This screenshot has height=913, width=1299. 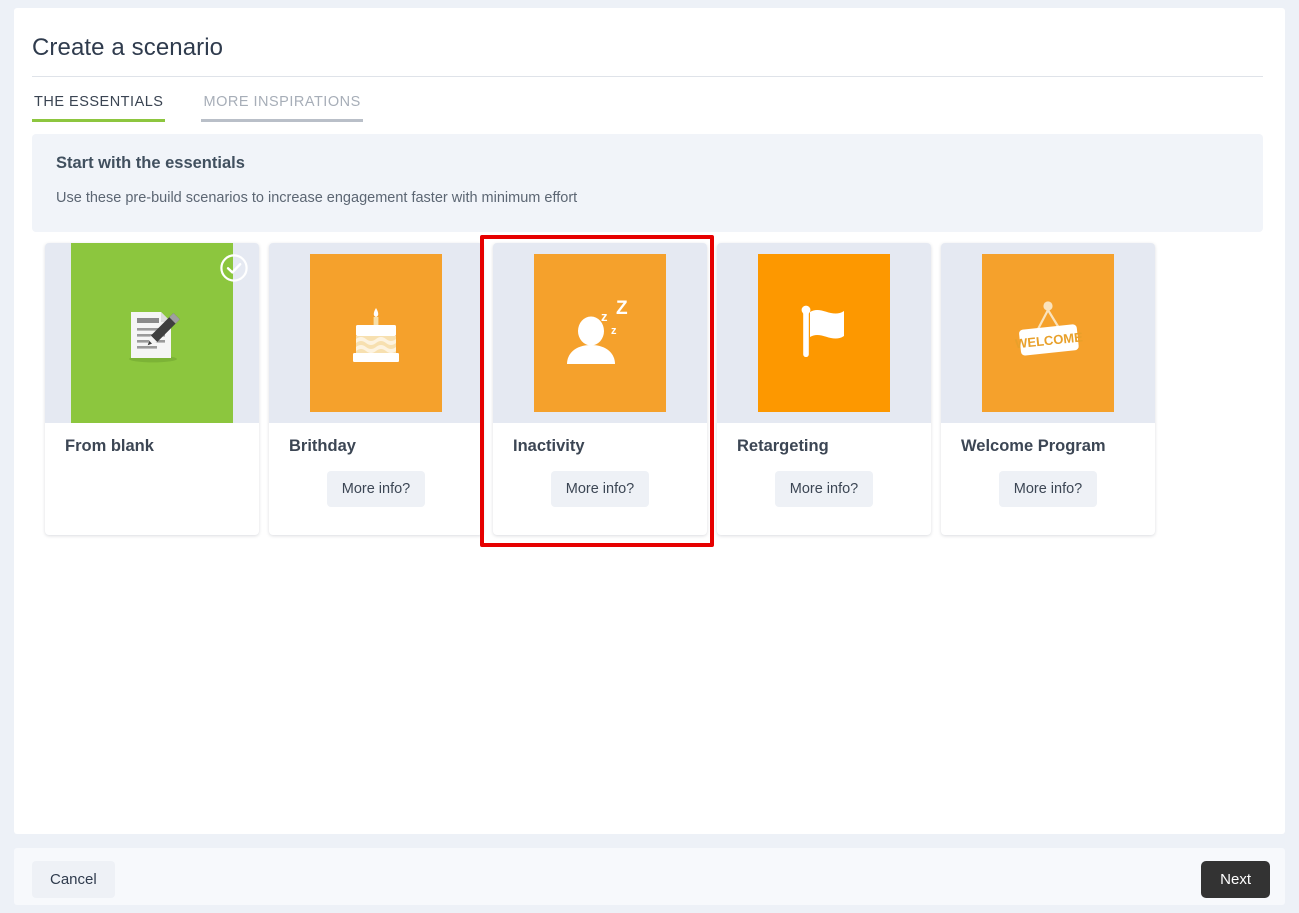 I want to click on tile-brithday, so click(x=376, y=333).